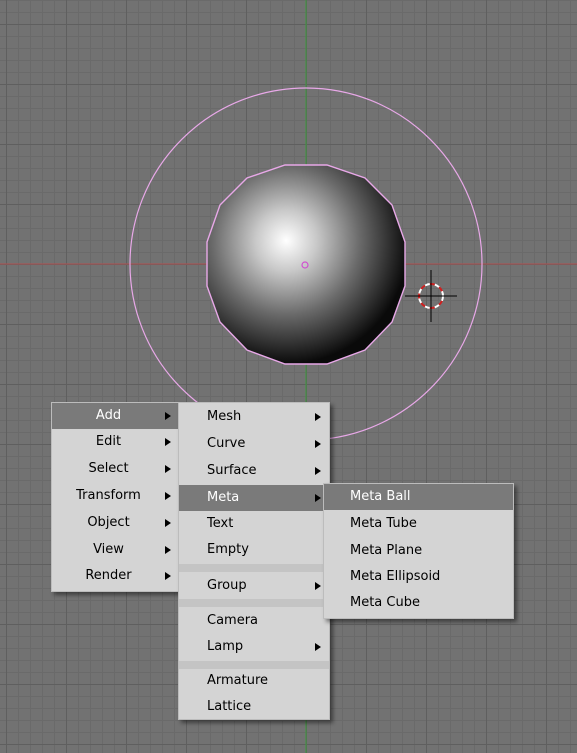 The height and width of the screenshot is (753, 577). Describe the element at coordinates (386, 550) in the screenshot. I see `menu-item-label: Meta Plane` at that location.